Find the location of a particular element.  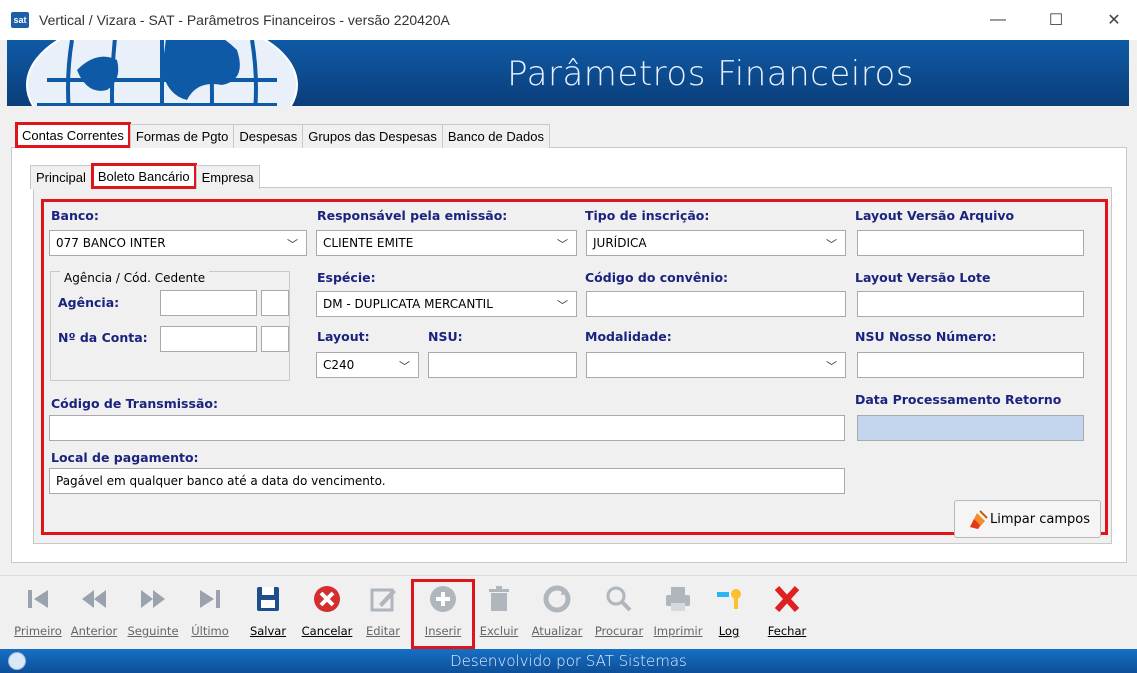

layout-label: Layout: is located at coordinates (343, 336).